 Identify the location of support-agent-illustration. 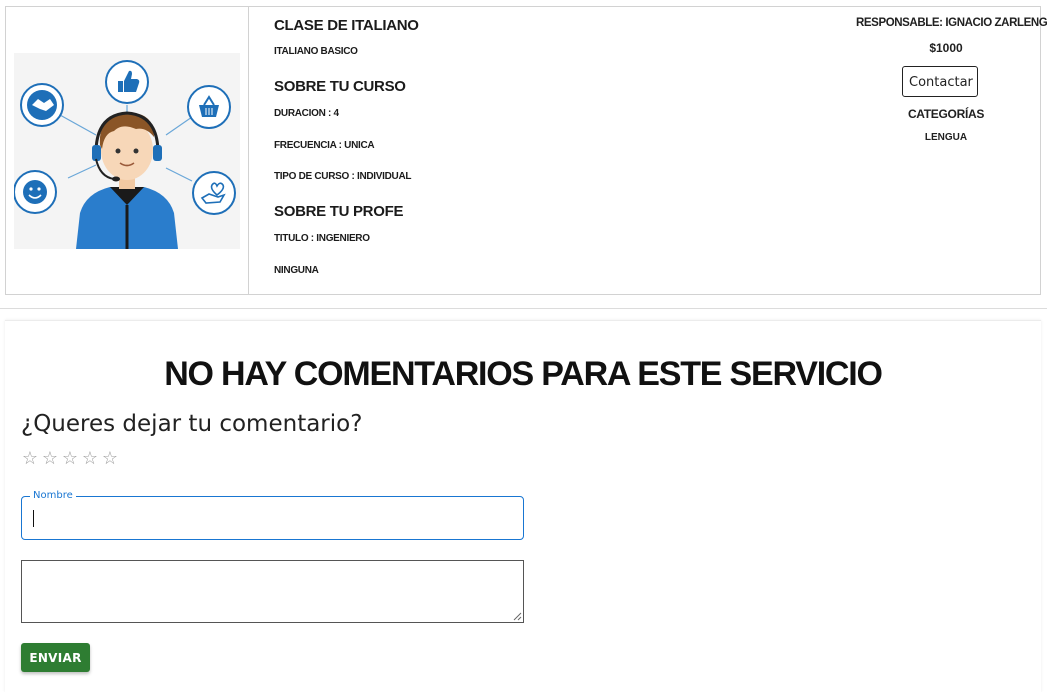
(126, 151).